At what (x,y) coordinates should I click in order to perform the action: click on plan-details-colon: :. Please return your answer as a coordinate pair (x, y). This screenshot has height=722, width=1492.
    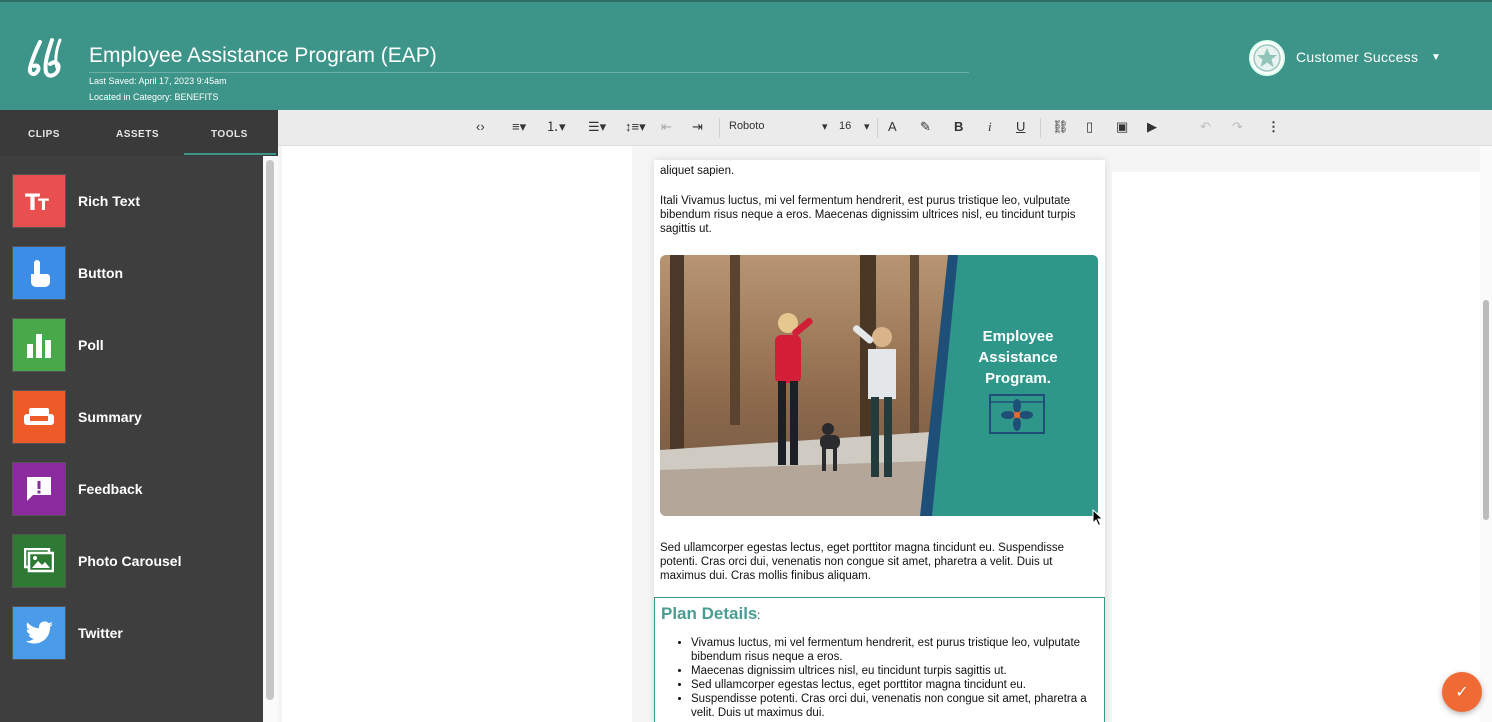
    Looking at the image, I should click on (759, 615).